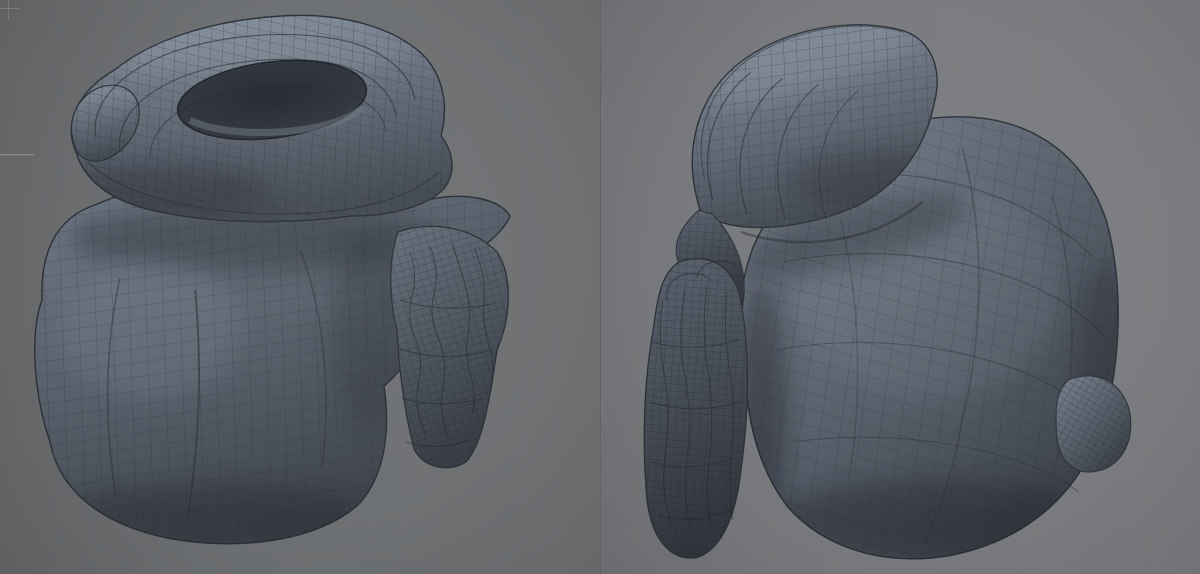 The image size is (1200, 574). I want to click on body-dense-patch, so click(1093, 424).